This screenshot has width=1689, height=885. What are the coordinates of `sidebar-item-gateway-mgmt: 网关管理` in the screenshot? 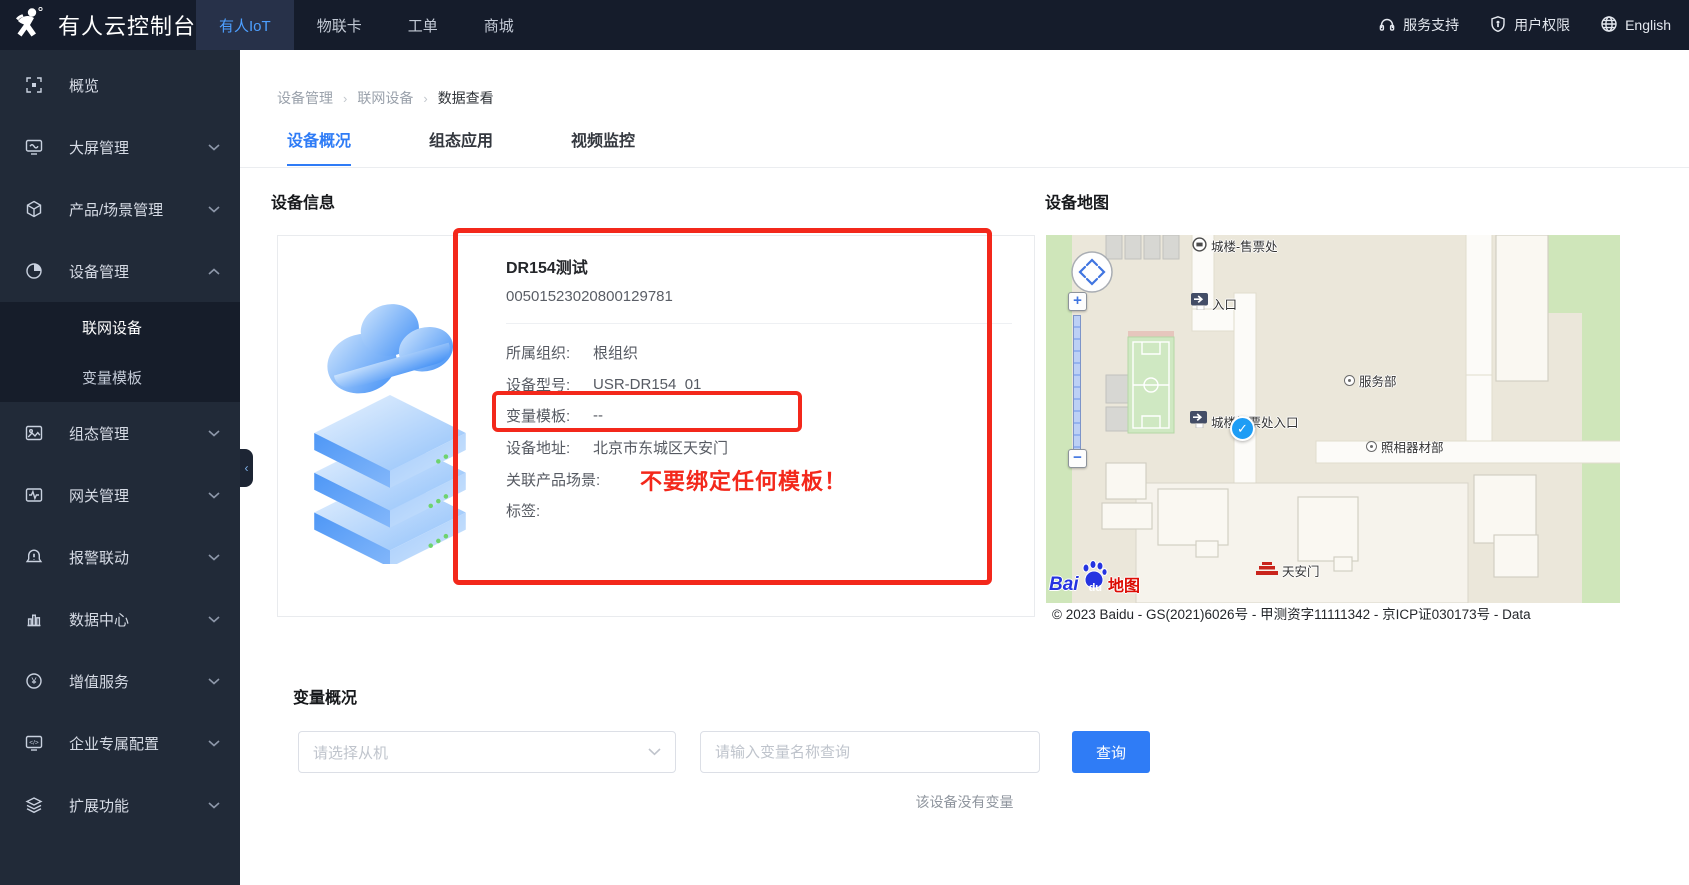 It's located at (120, 495).